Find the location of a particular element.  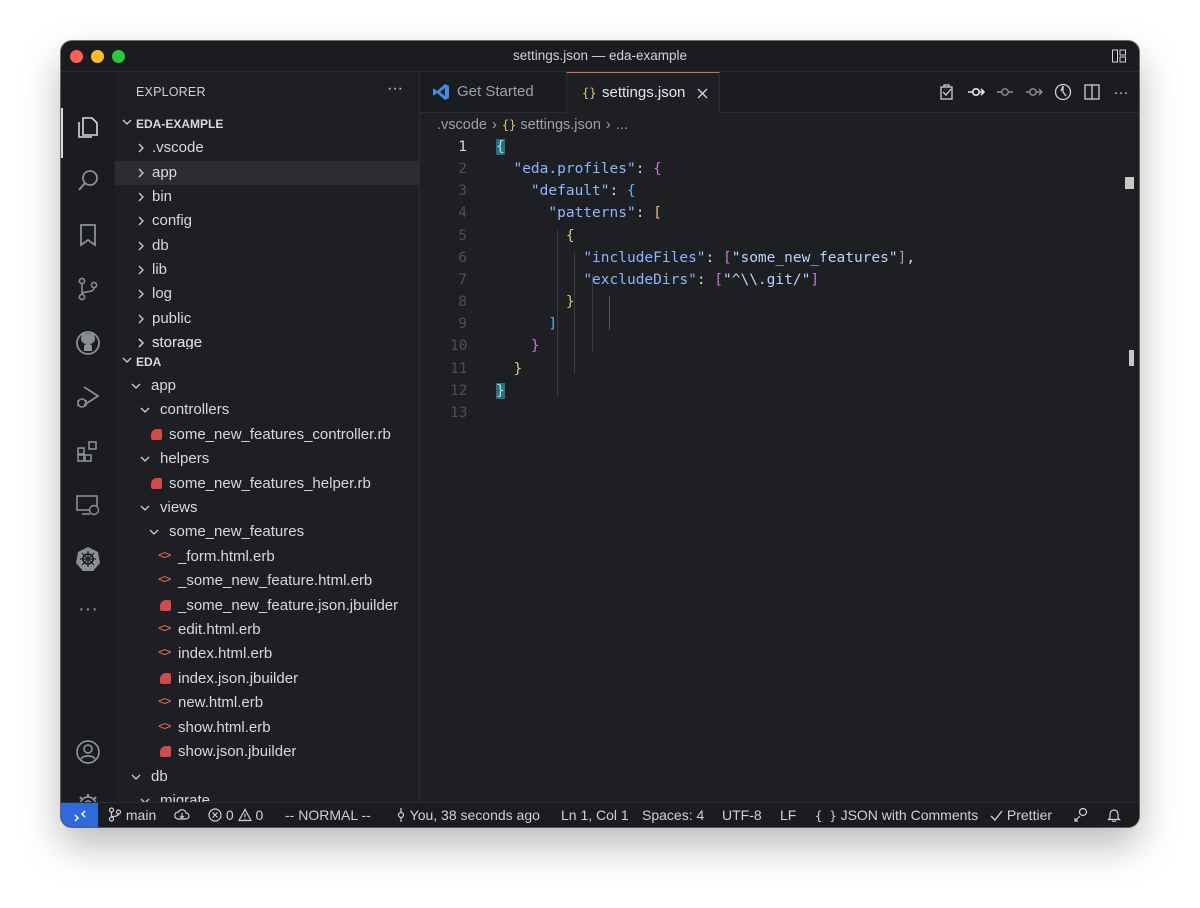

accounts-icon is located at coordinates (88, 752).